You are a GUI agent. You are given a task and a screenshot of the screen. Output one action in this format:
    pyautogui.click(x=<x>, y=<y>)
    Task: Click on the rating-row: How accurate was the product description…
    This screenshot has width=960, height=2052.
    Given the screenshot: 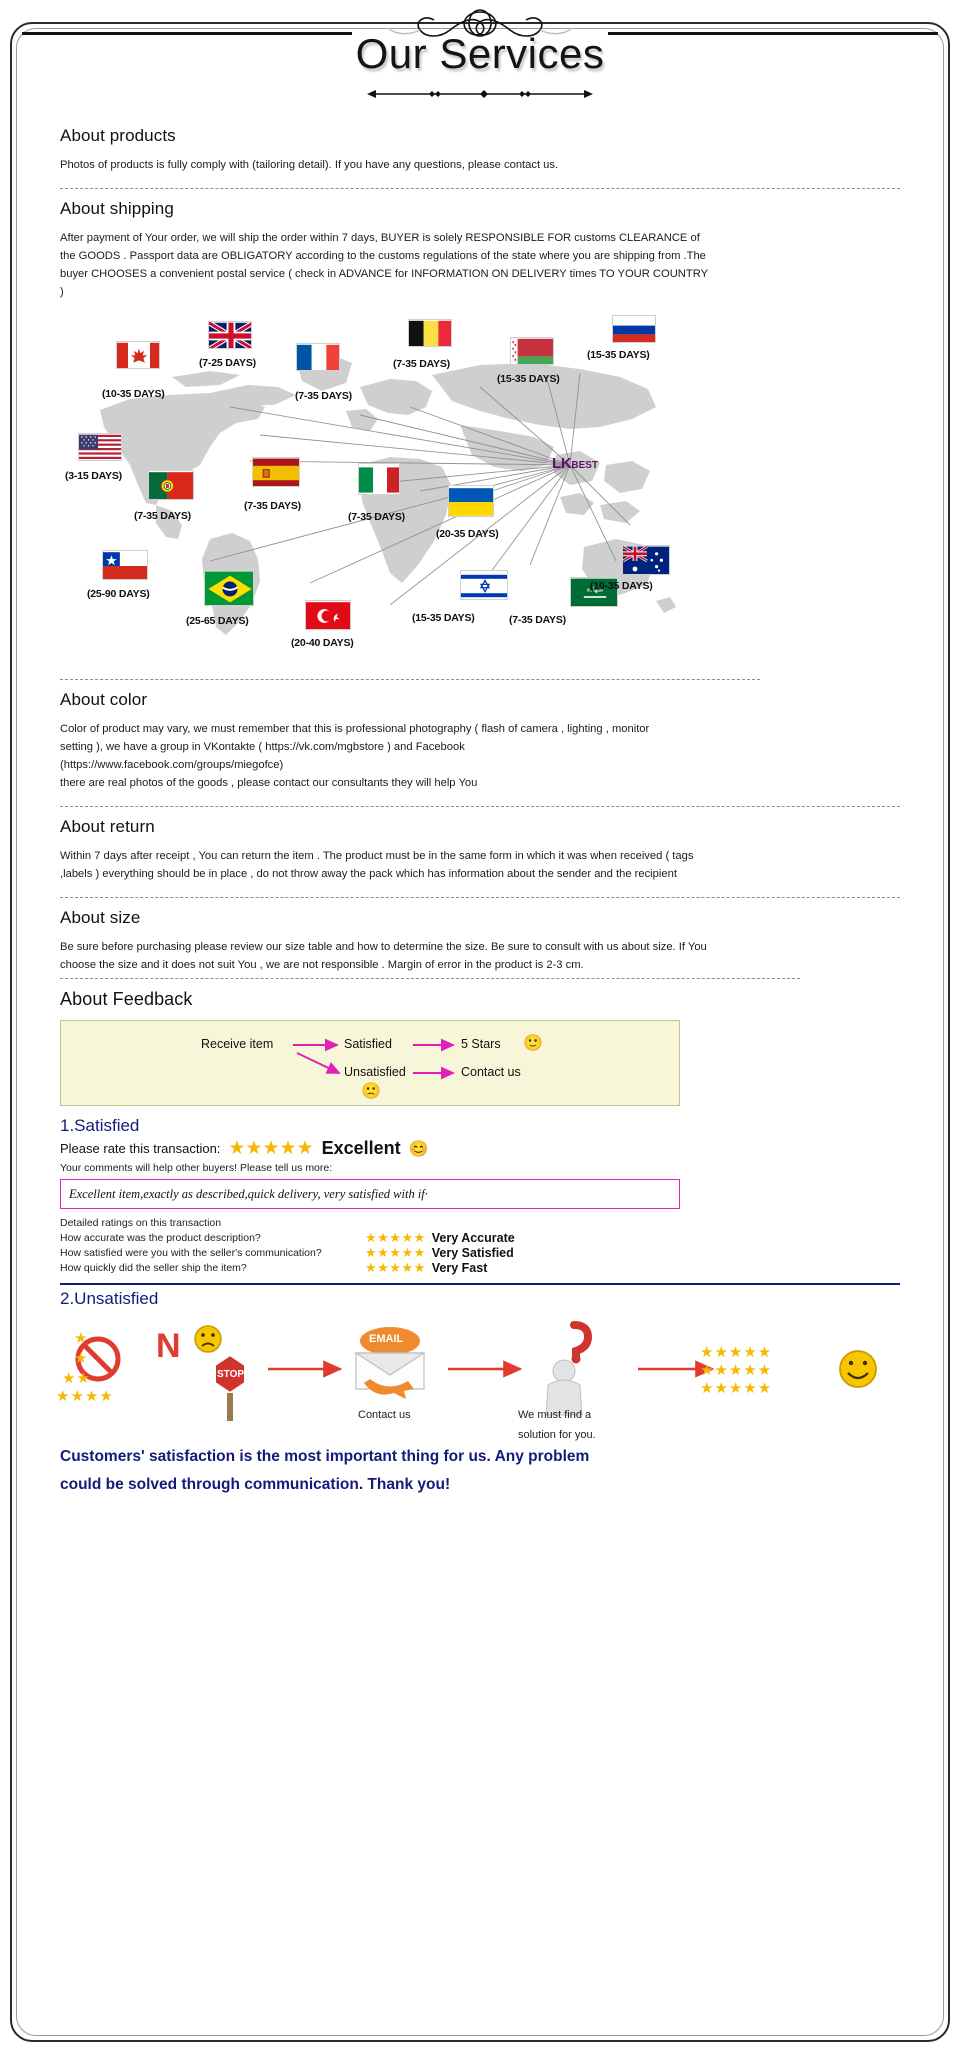 What is the action you would take?
    pyautogui.click(x=480, y=1237)
    